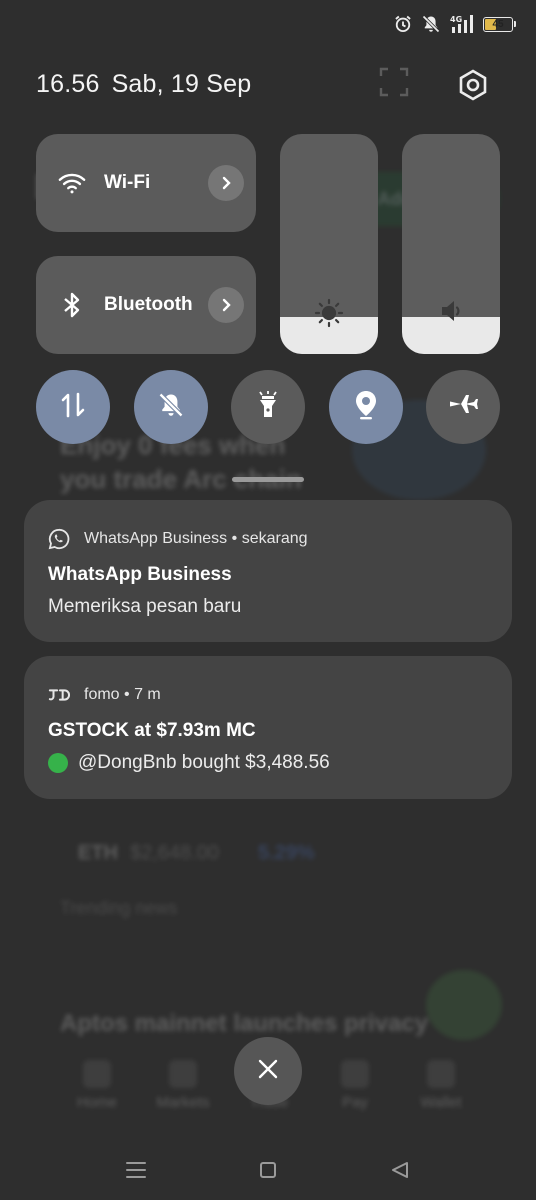 The height and width of the screenshot is (1200, 536). I want to click on close-icon, so click(268, 1071).